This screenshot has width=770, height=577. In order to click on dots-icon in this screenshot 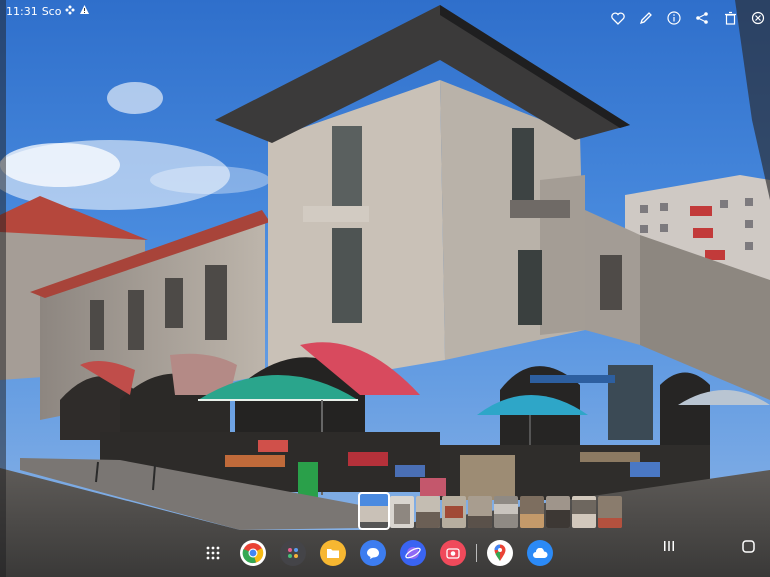, I will do `click(70, 11)`.